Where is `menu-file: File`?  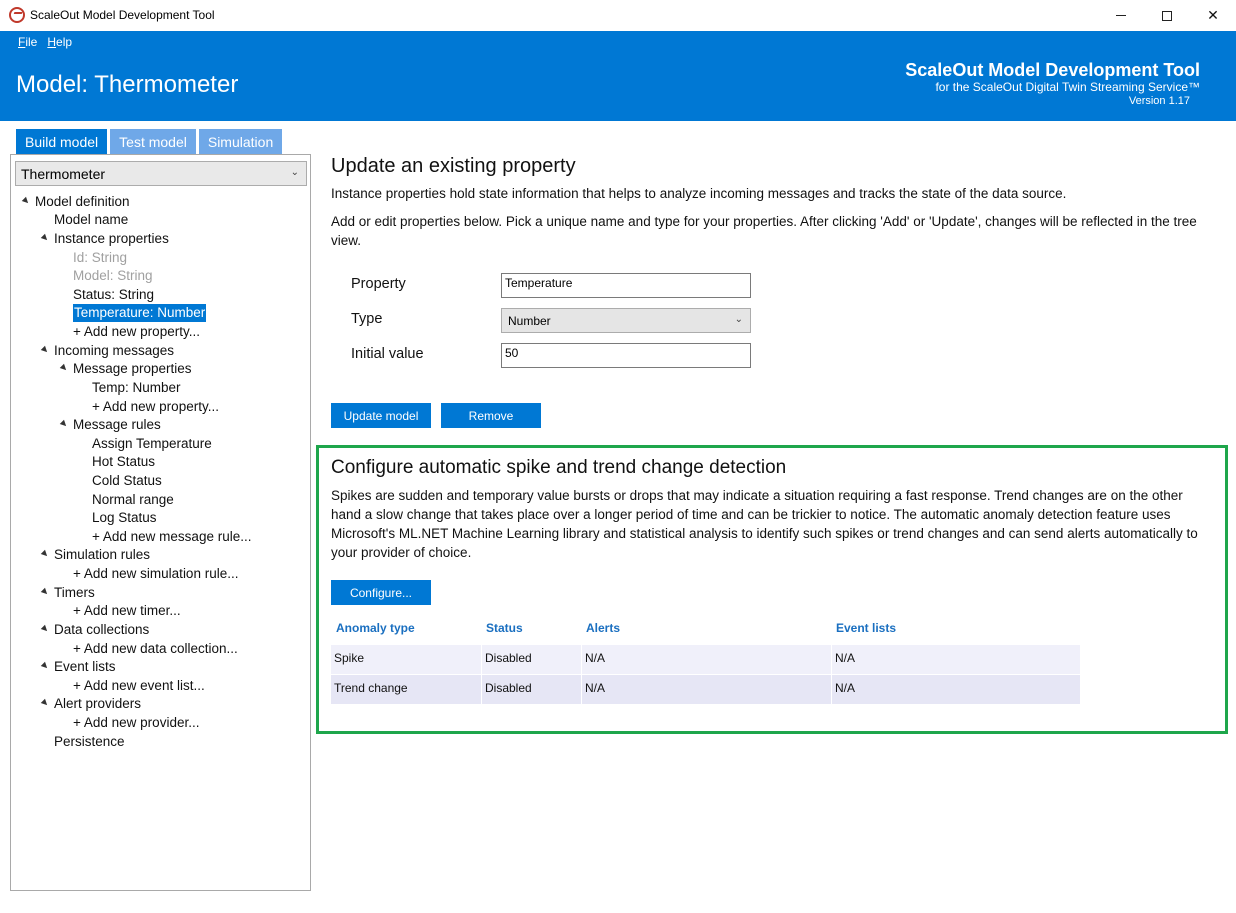
menu-file: File is located at coordinates (27, 42).